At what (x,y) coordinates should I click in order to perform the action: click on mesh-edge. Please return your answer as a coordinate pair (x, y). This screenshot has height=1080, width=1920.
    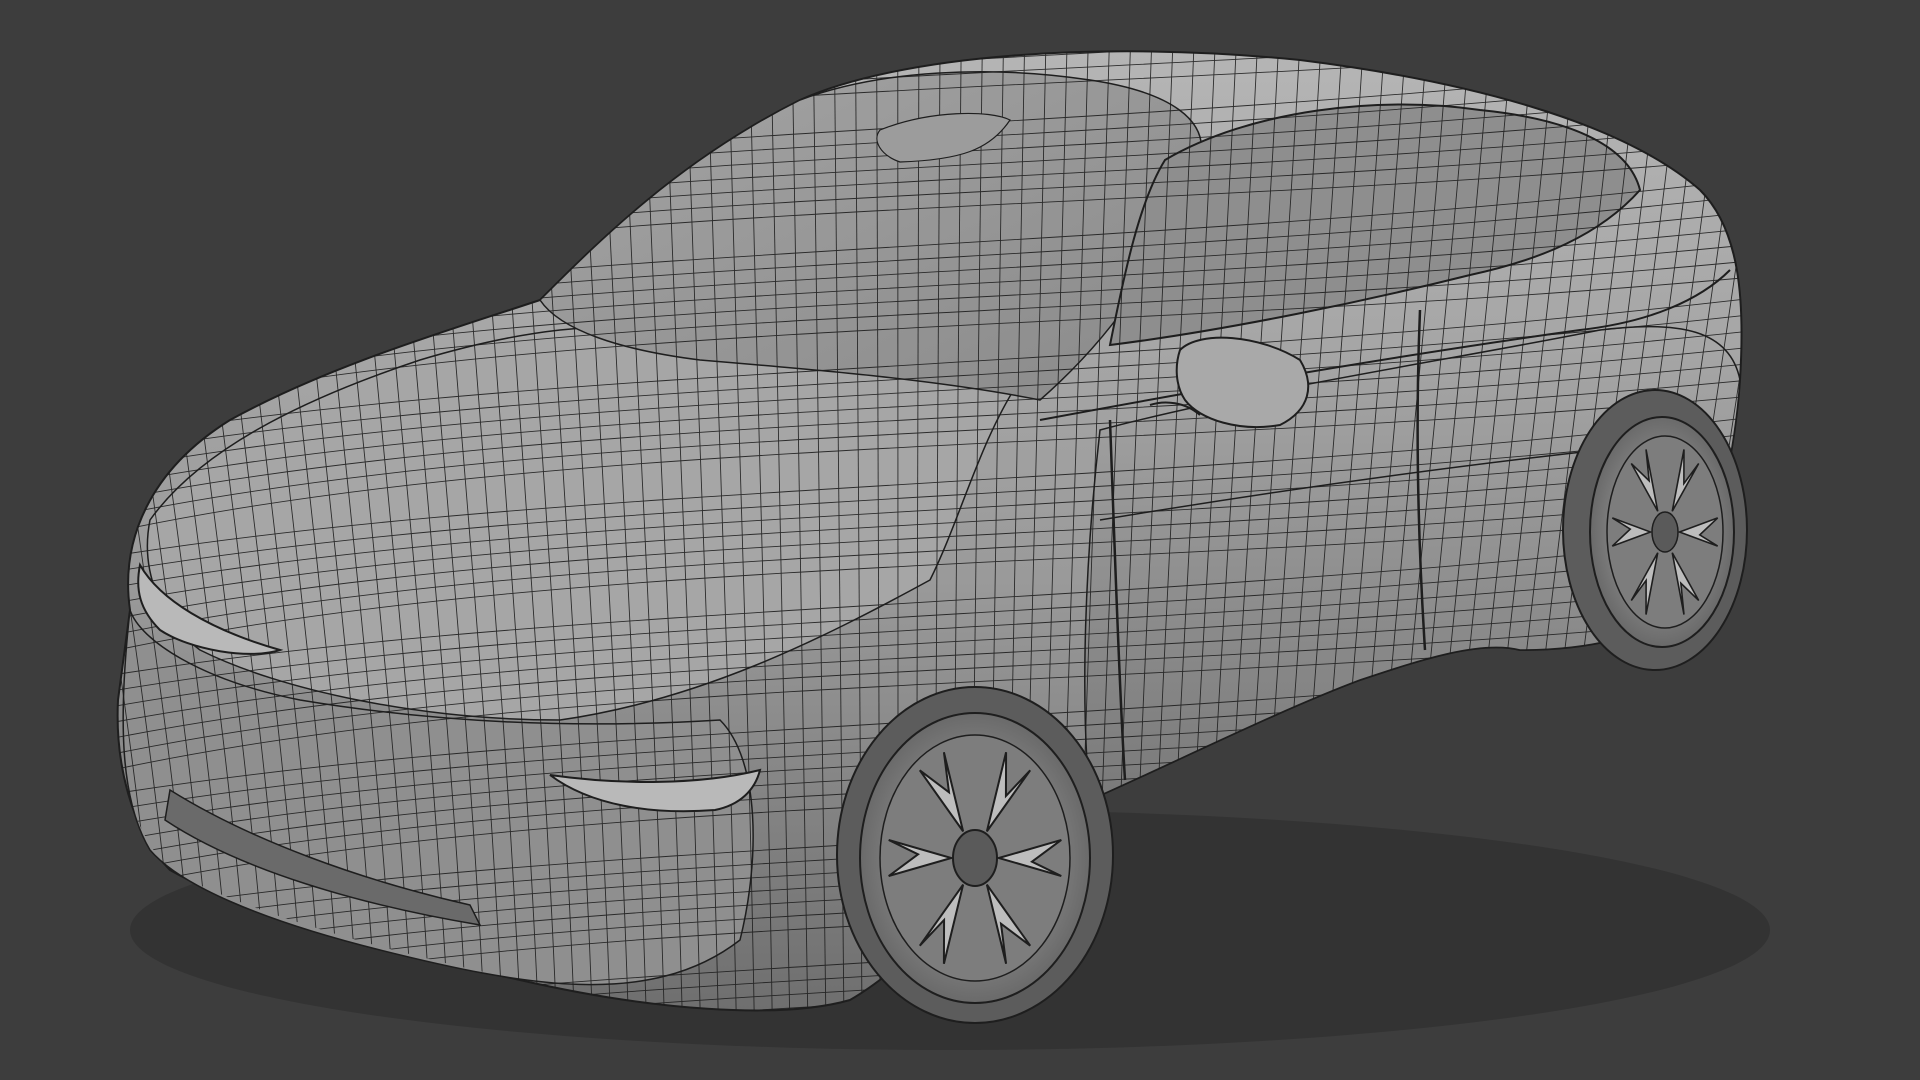
    Looking at the image, I should click on (133, 531).